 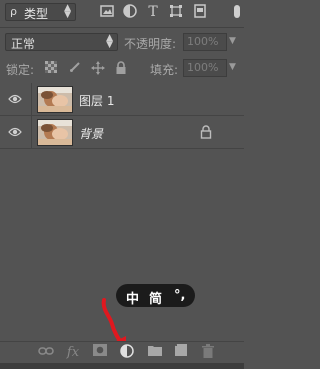 What do you see at coordinates (127, 353) in the screenshot?
I see `new-adjustment-layer-icon` at bounding box center [127, 353].